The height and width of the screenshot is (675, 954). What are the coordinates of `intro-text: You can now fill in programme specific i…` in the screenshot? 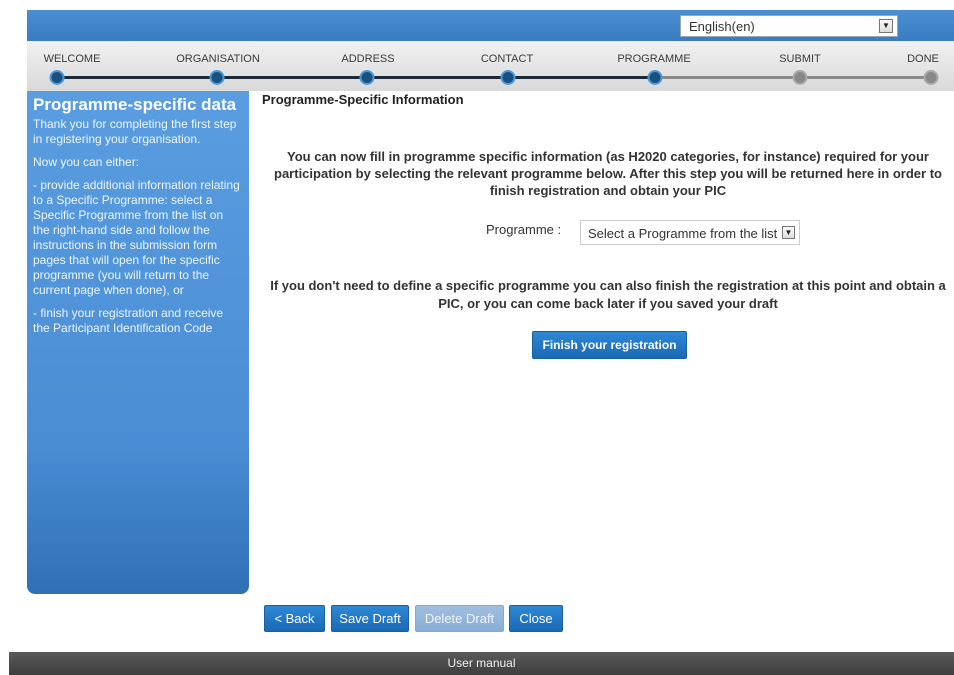 It's located at (608, 173).